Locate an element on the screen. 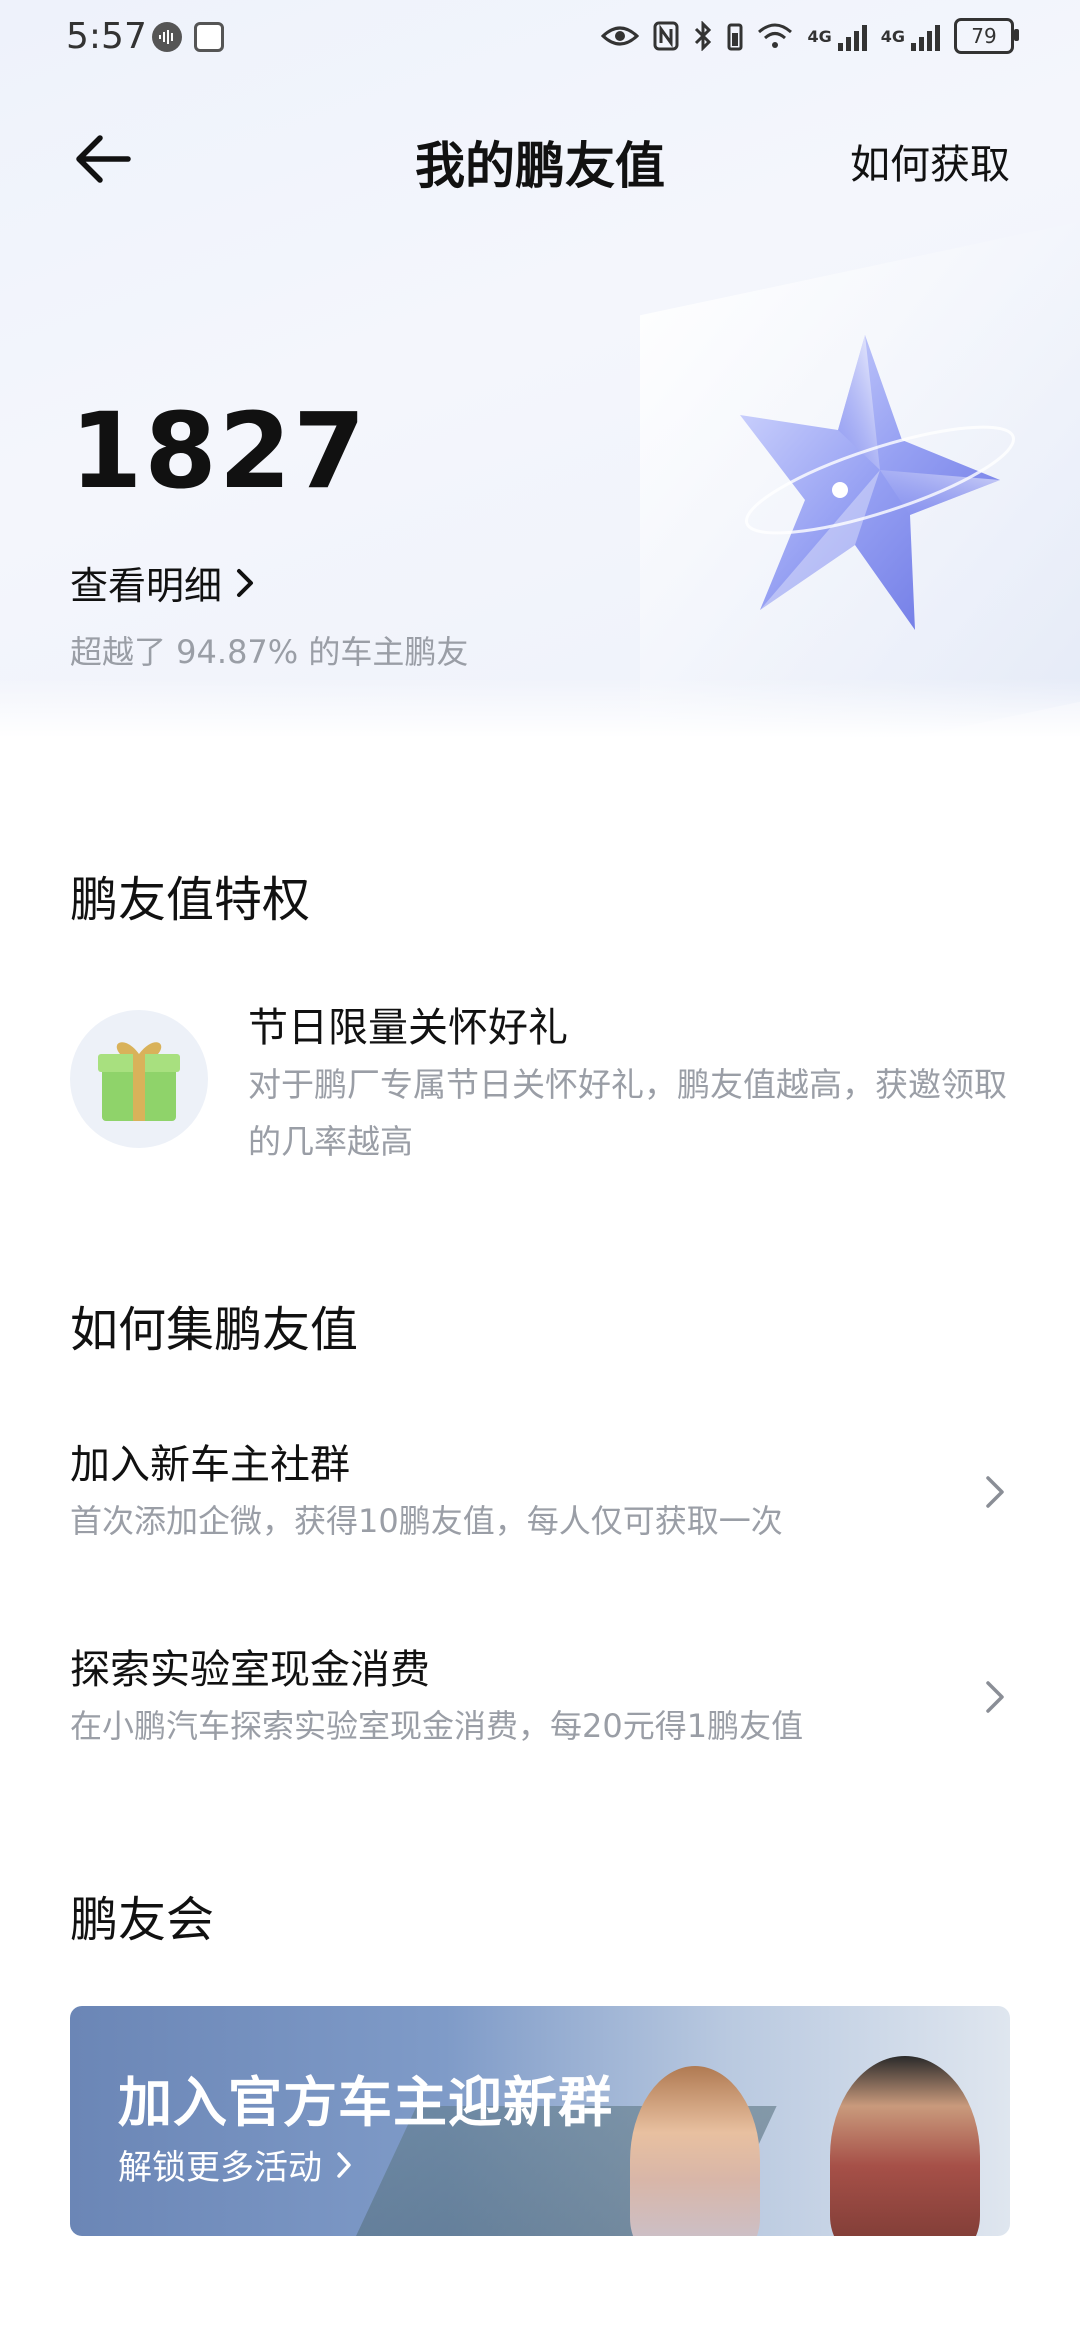 This screenshot has height=2340, width=1080. status-notification-icons is located at coordinates (188, 37).